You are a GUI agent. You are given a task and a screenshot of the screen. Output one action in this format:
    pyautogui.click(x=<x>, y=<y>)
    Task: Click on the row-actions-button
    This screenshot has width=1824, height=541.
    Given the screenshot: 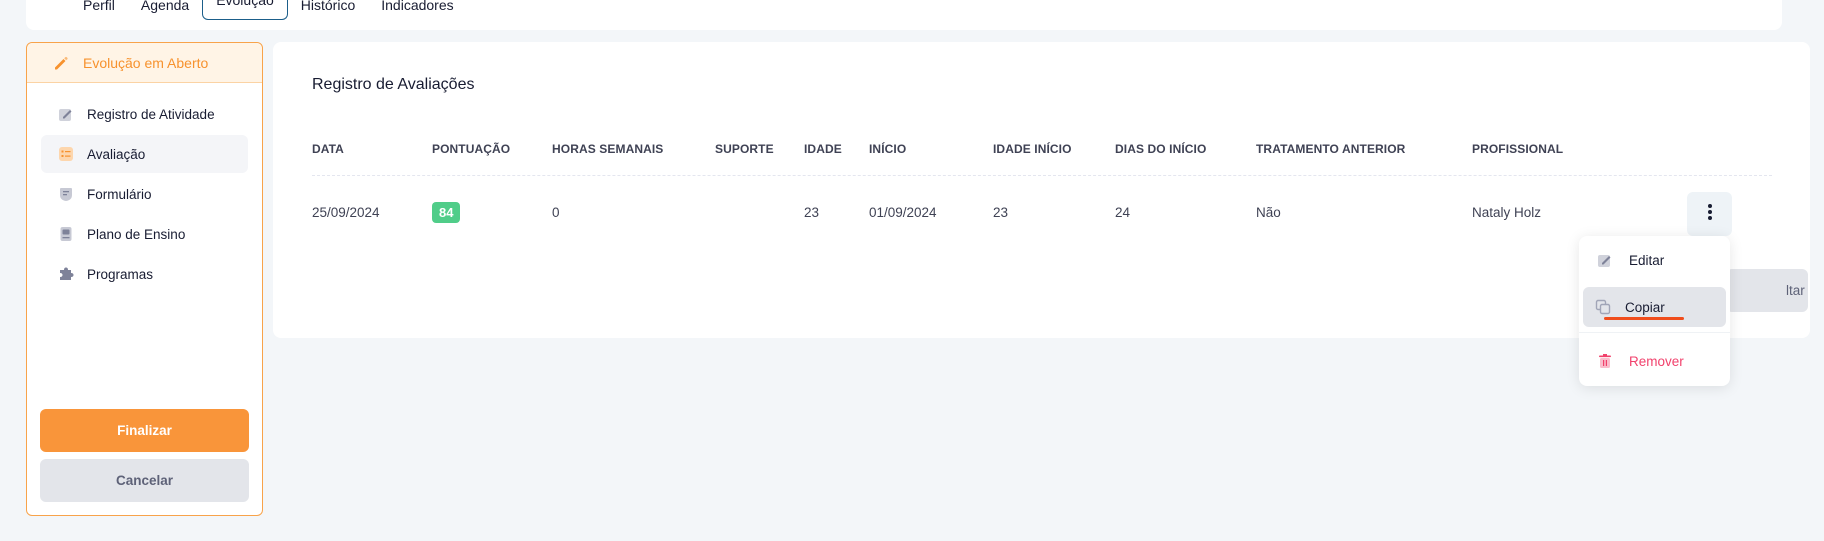 What is the action you would take?
    pyautogui.click(x=1709, y=214)
    